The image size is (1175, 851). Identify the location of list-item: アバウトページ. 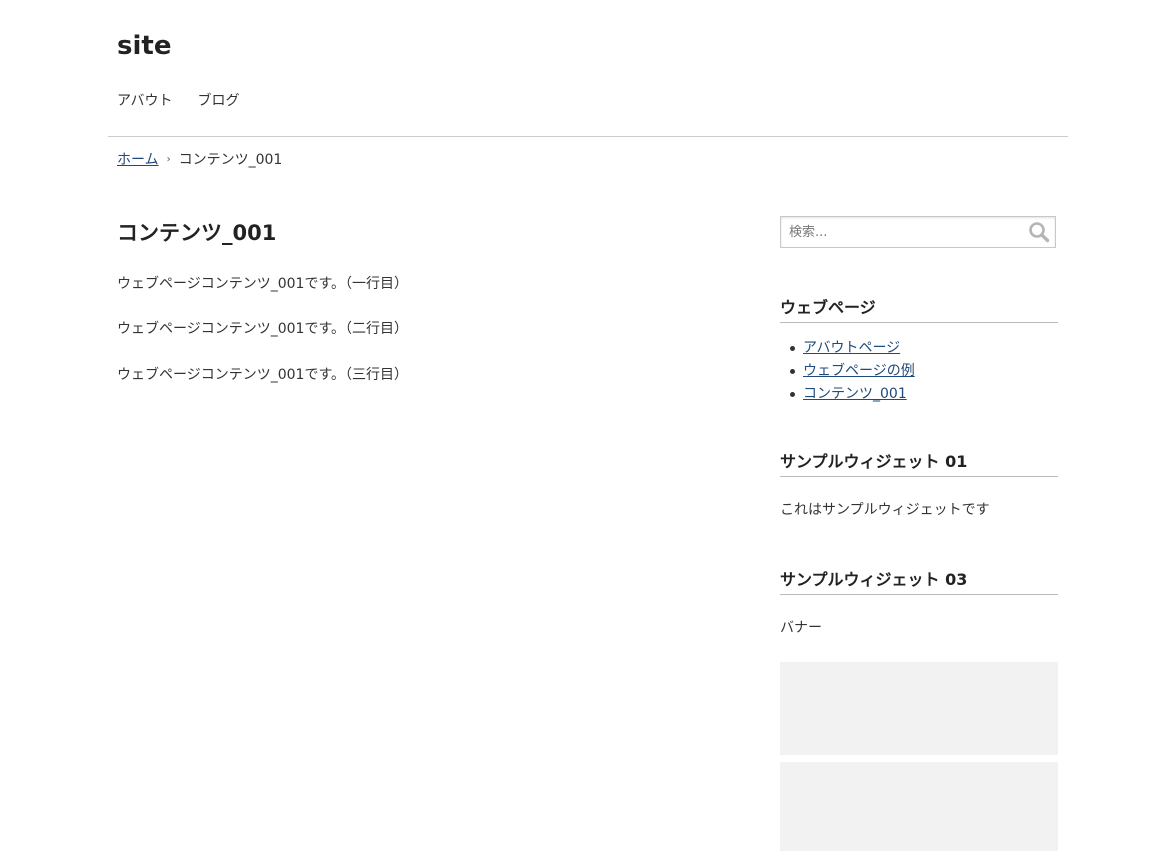
(847, 348).